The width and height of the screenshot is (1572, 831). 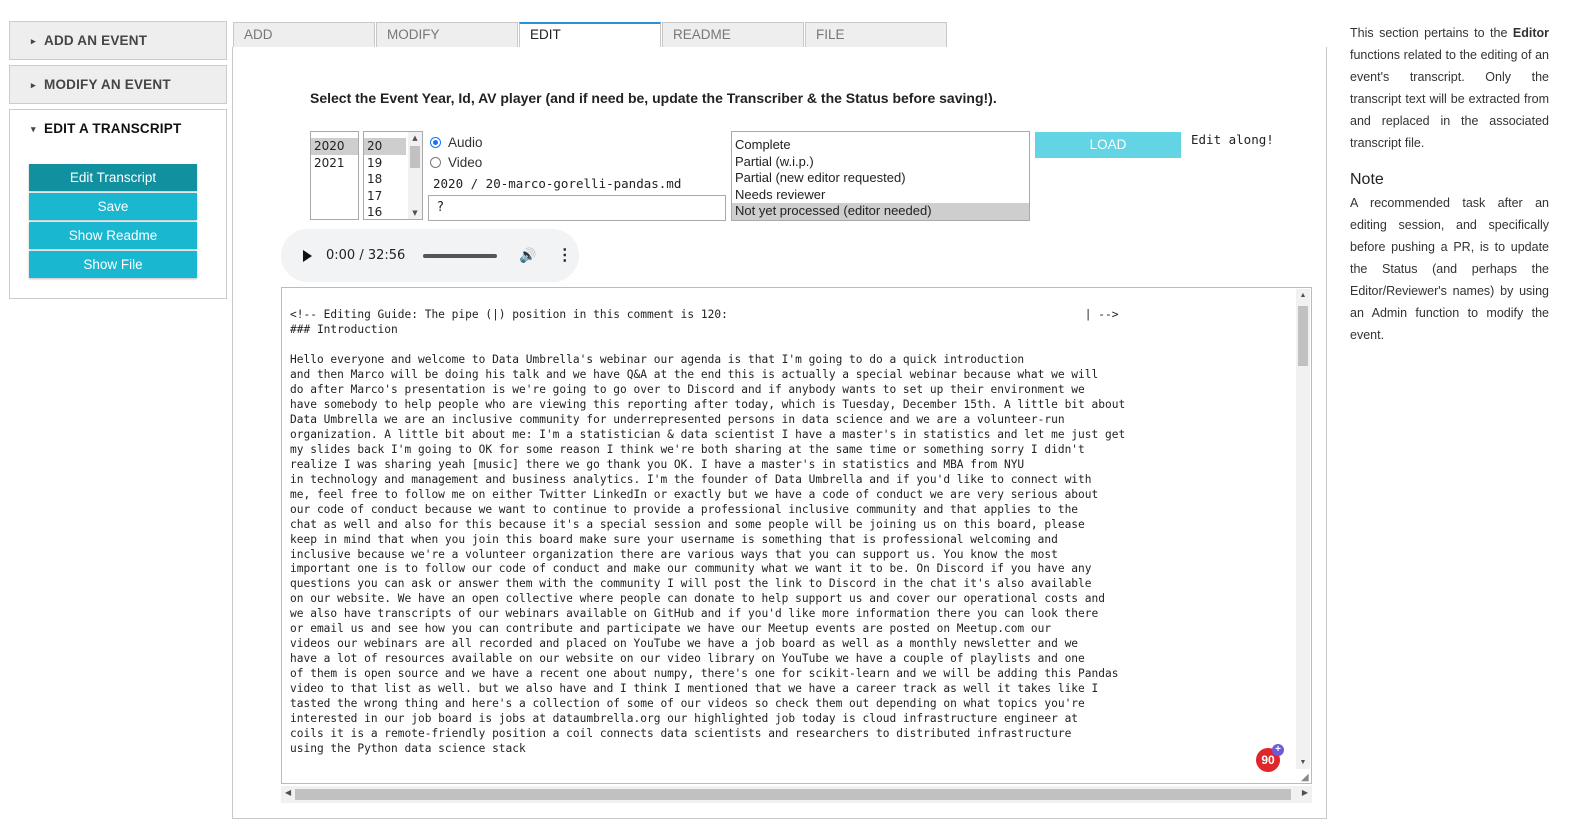 What do you see at coordinates (565, 255) in the screenshot?
I see `more-options-icon: ⋮` at bounding box center [565, 255].